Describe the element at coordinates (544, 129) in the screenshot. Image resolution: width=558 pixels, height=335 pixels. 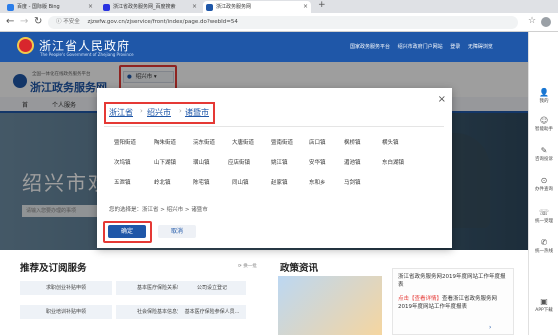
I see `sidebar-item-label: 智能助手` at that location.